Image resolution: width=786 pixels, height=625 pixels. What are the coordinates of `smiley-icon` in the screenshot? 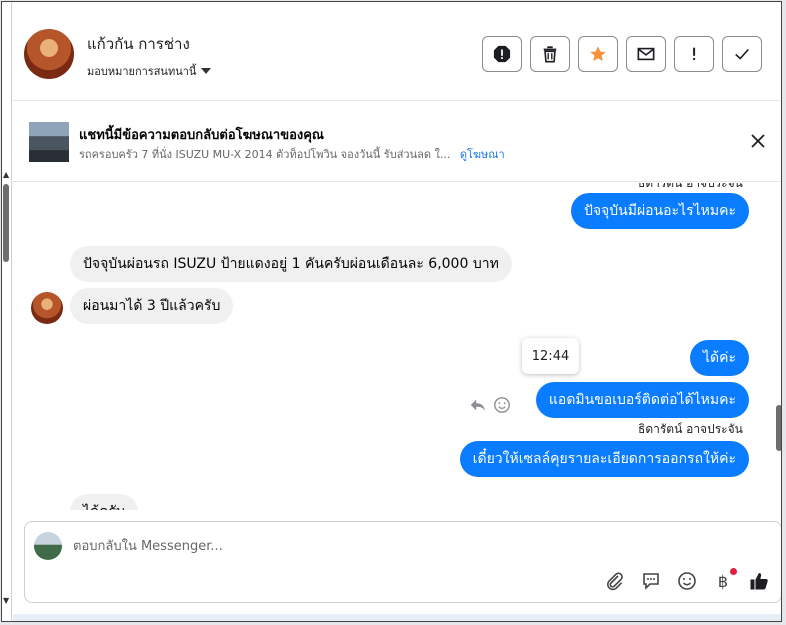 It's located at (687, 581).